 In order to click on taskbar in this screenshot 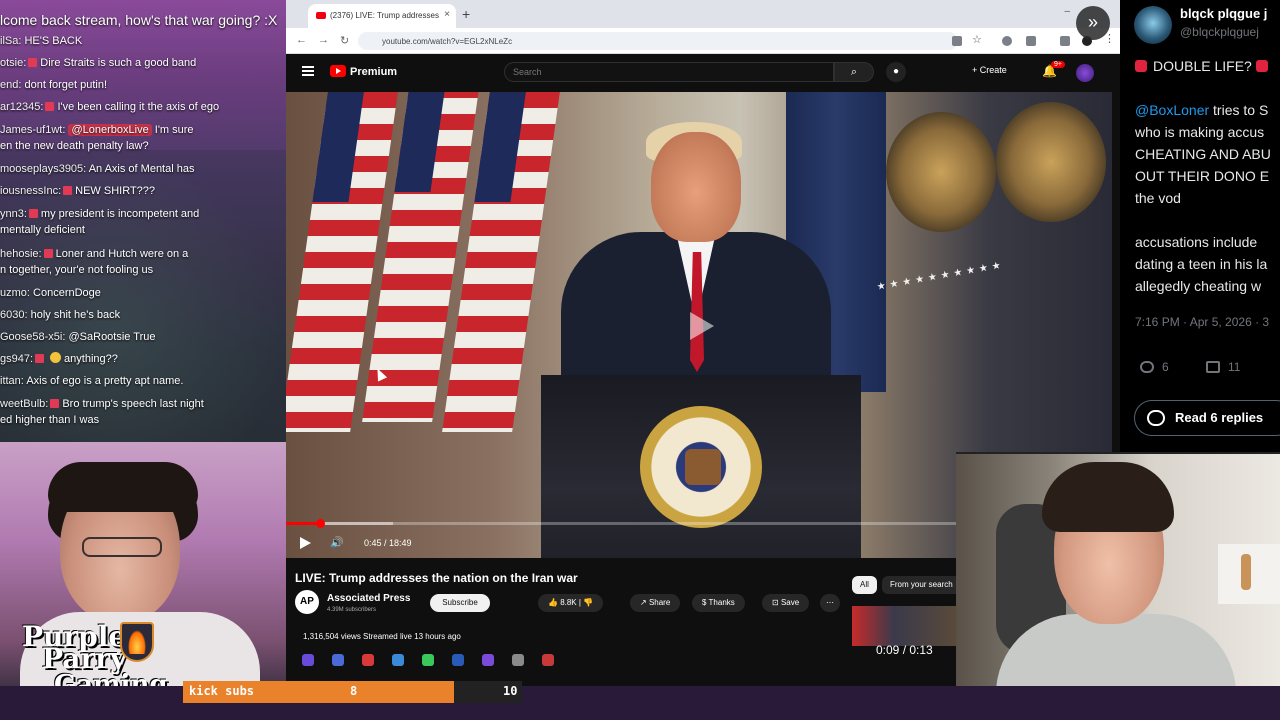, I will do `click(436, 660)`.